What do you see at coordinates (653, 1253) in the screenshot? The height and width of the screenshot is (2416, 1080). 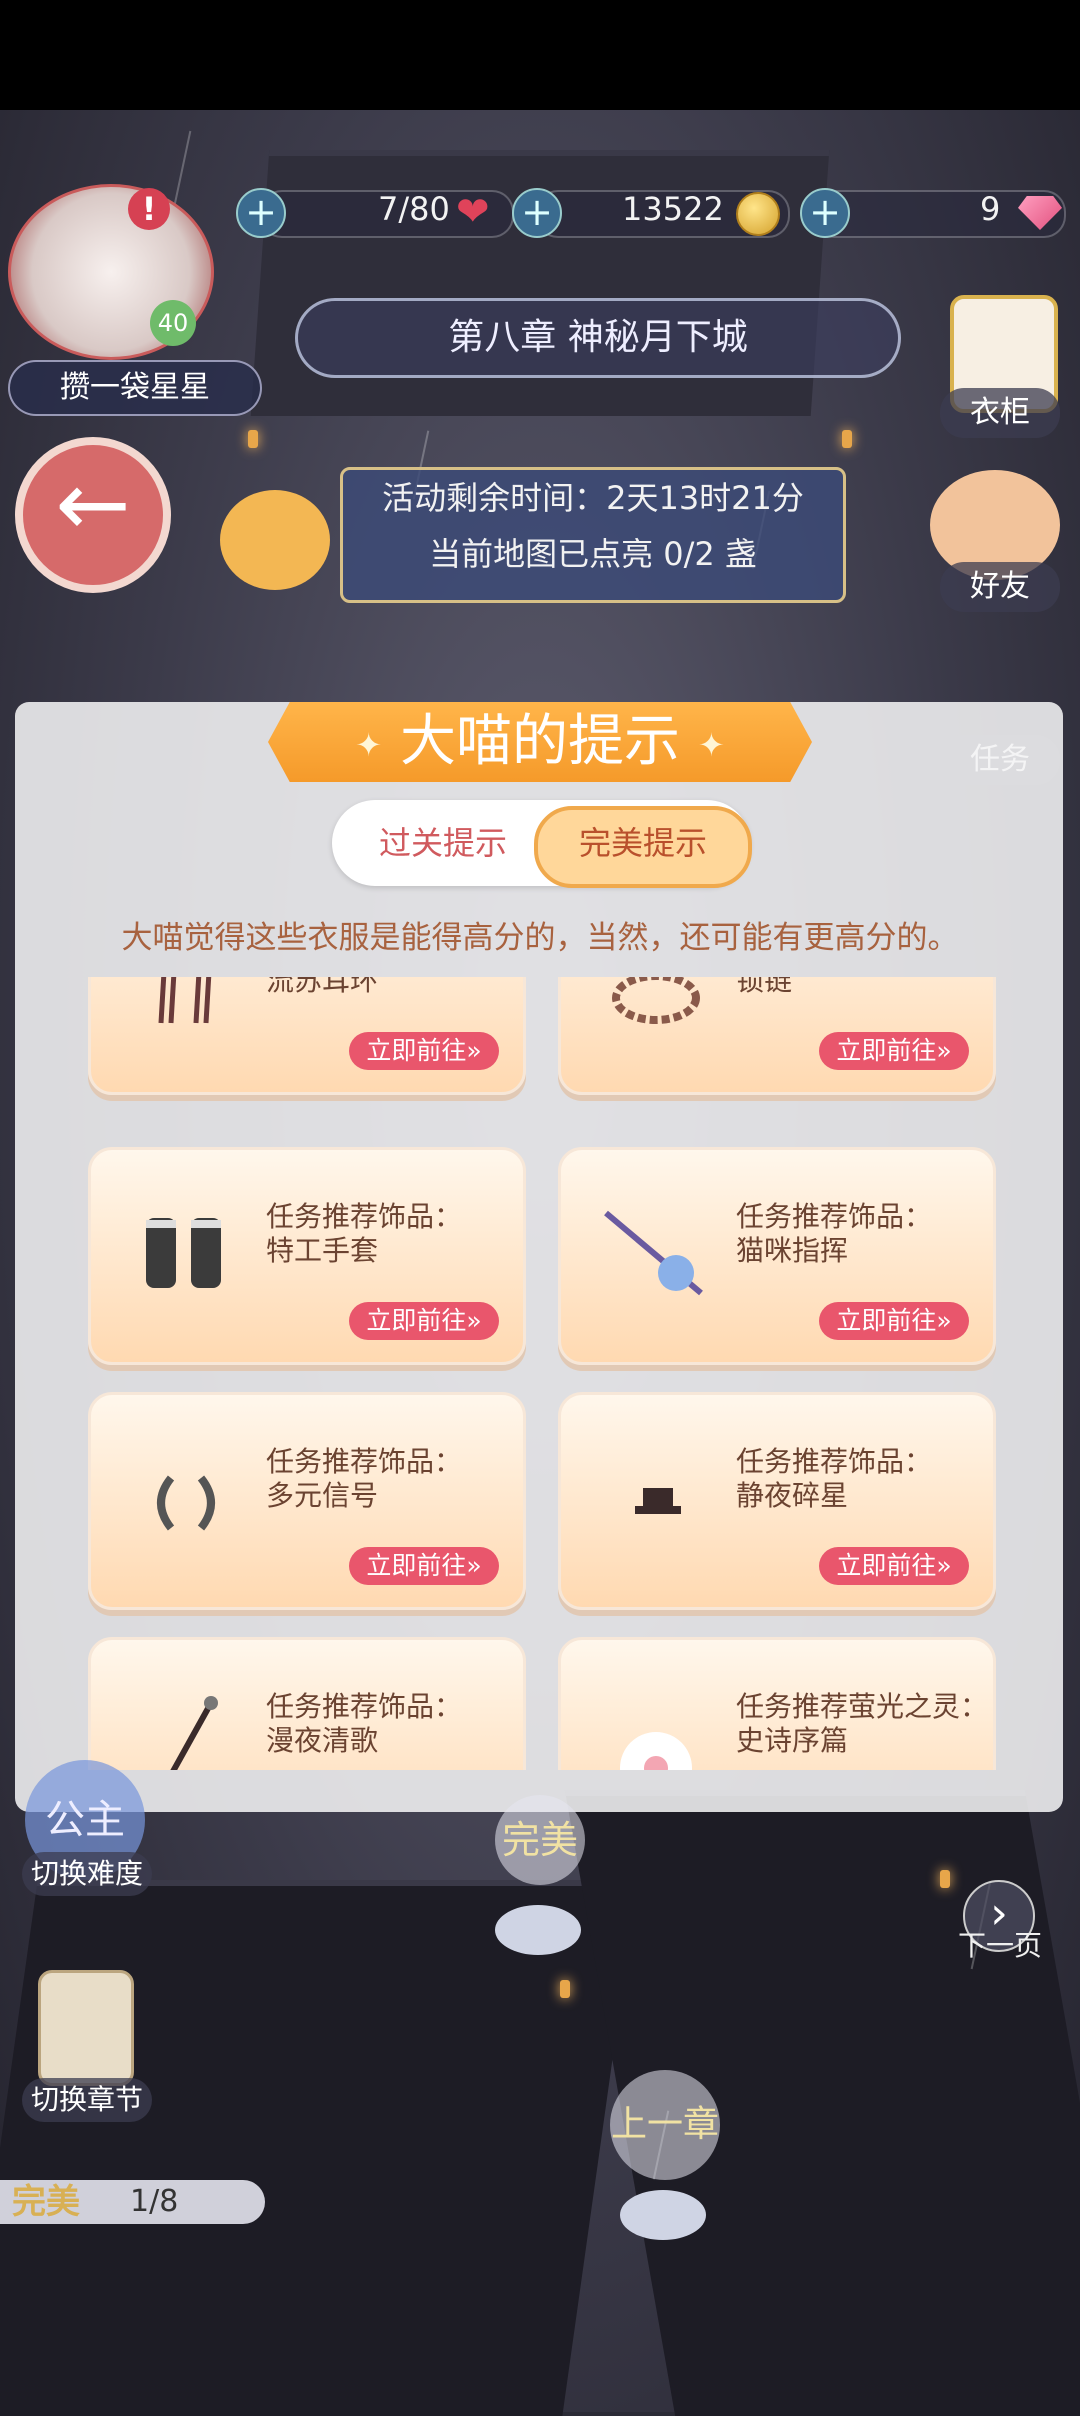 I see `cat-baton-icon` at bounding box center [653, 1253].